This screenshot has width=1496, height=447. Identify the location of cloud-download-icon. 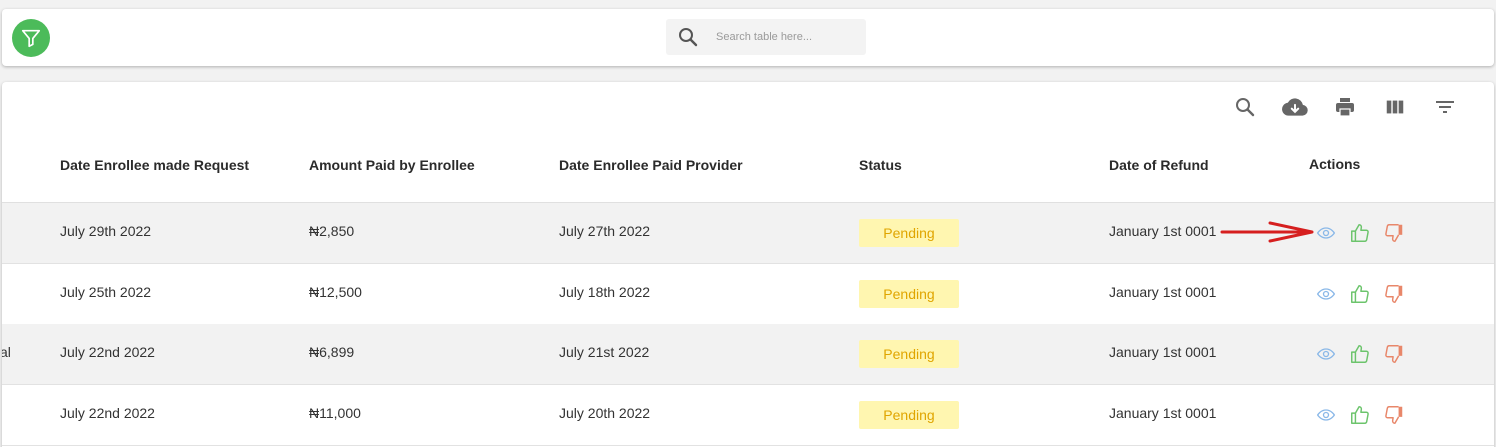
(1295, 107).